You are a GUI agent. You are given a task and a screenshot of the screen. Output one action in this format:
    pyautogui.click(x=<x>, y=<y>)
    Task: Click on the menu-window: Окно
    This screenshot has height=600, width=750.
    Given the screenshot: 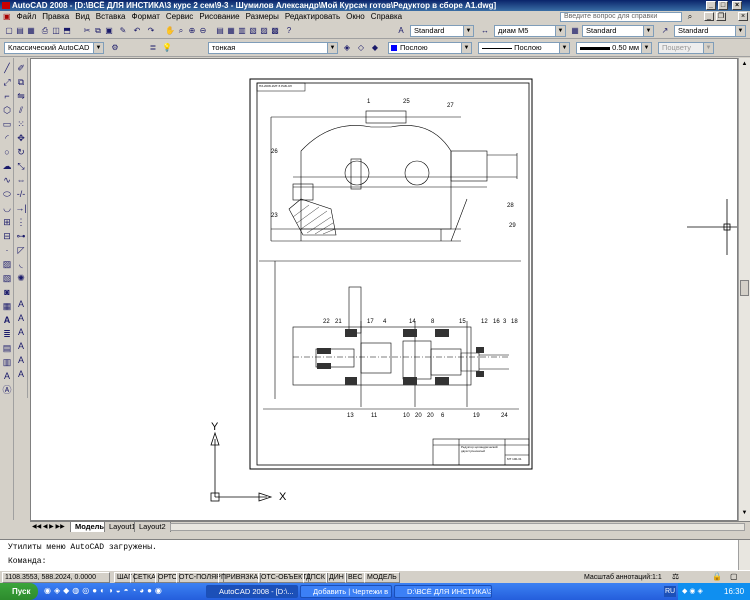 What is the action you would take?
    pyautogui.click(x=355, y=17)
    